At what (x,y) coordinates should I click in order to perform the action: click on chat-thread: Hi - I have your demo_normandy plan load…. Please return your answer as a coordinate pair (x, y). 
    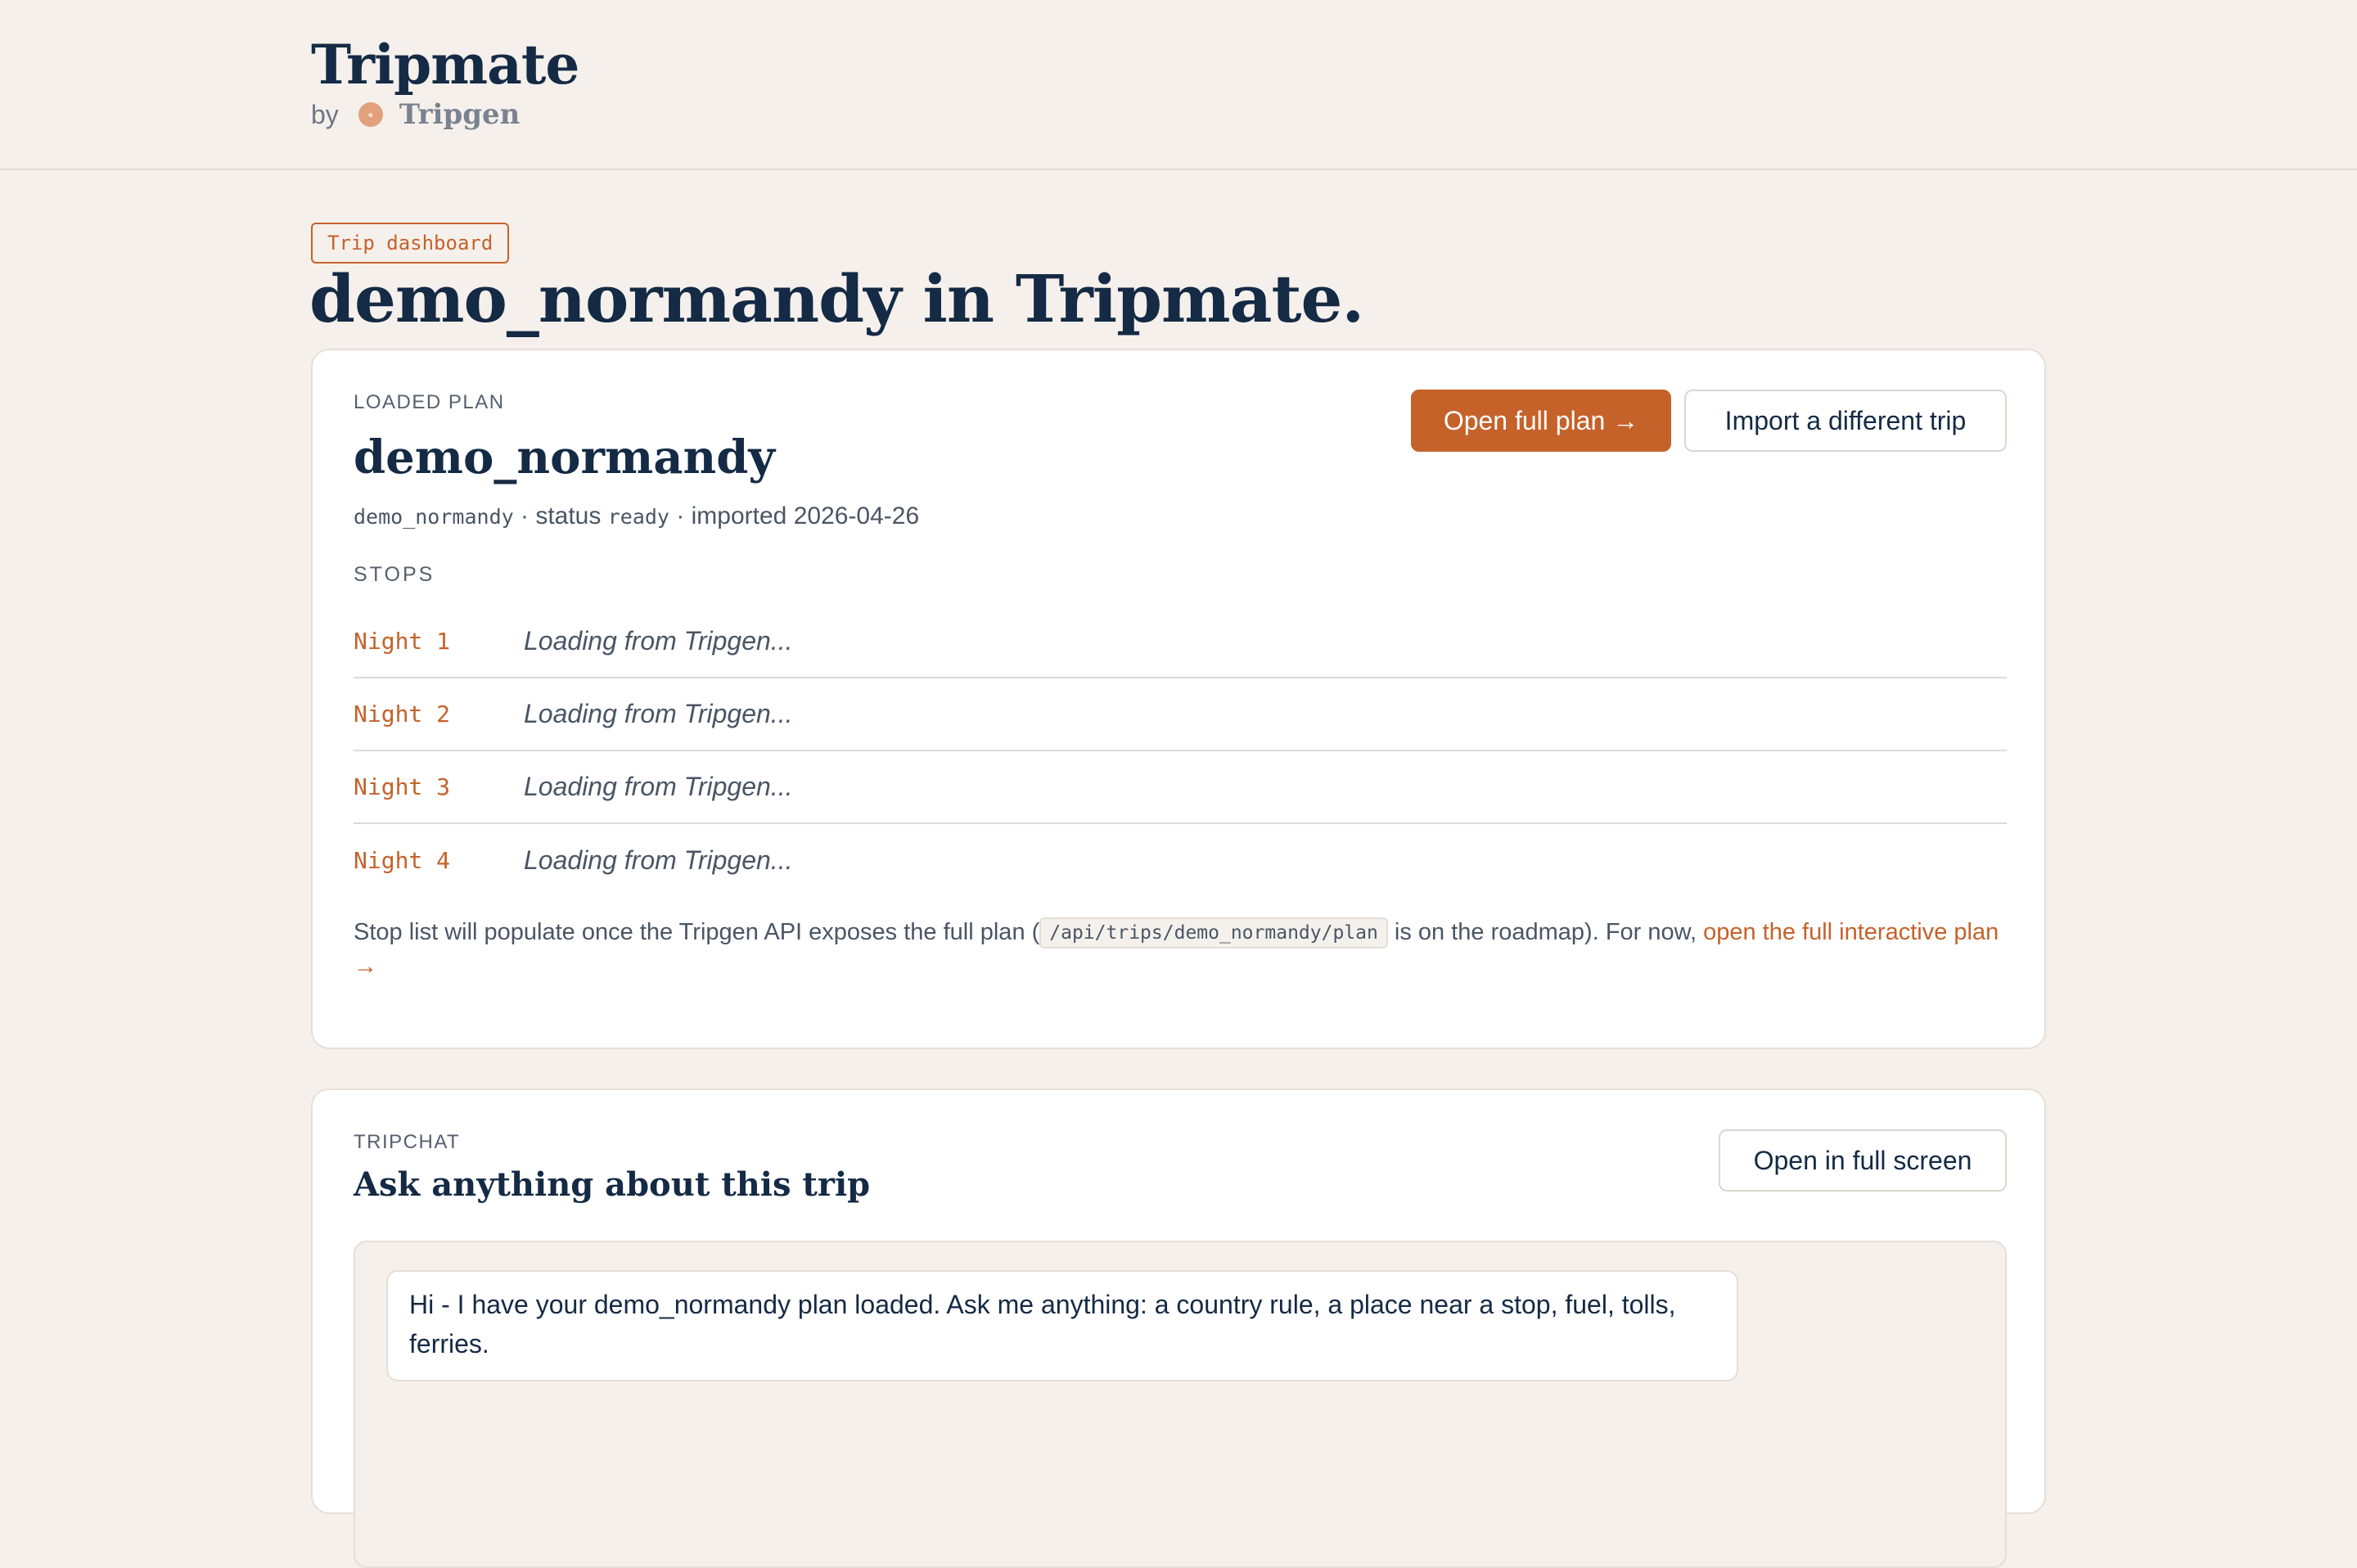
    Looking at the image, I should click on (1180, 1404).